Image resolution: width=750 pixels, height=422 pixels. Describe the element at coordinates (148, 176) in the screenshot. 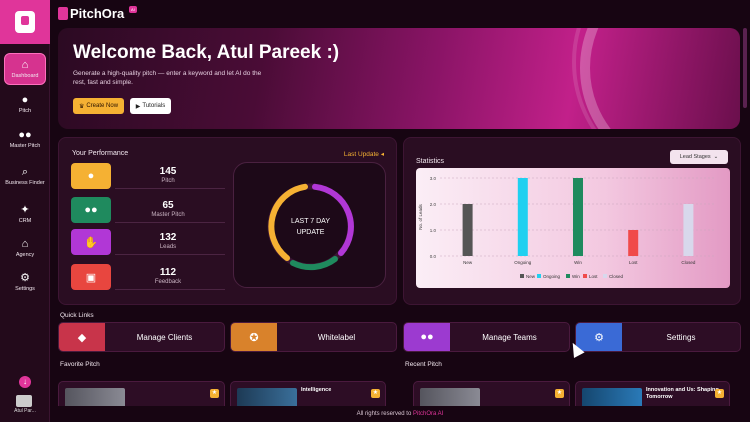

I see `stat-pitch: ● 145 Pitch` at that location.